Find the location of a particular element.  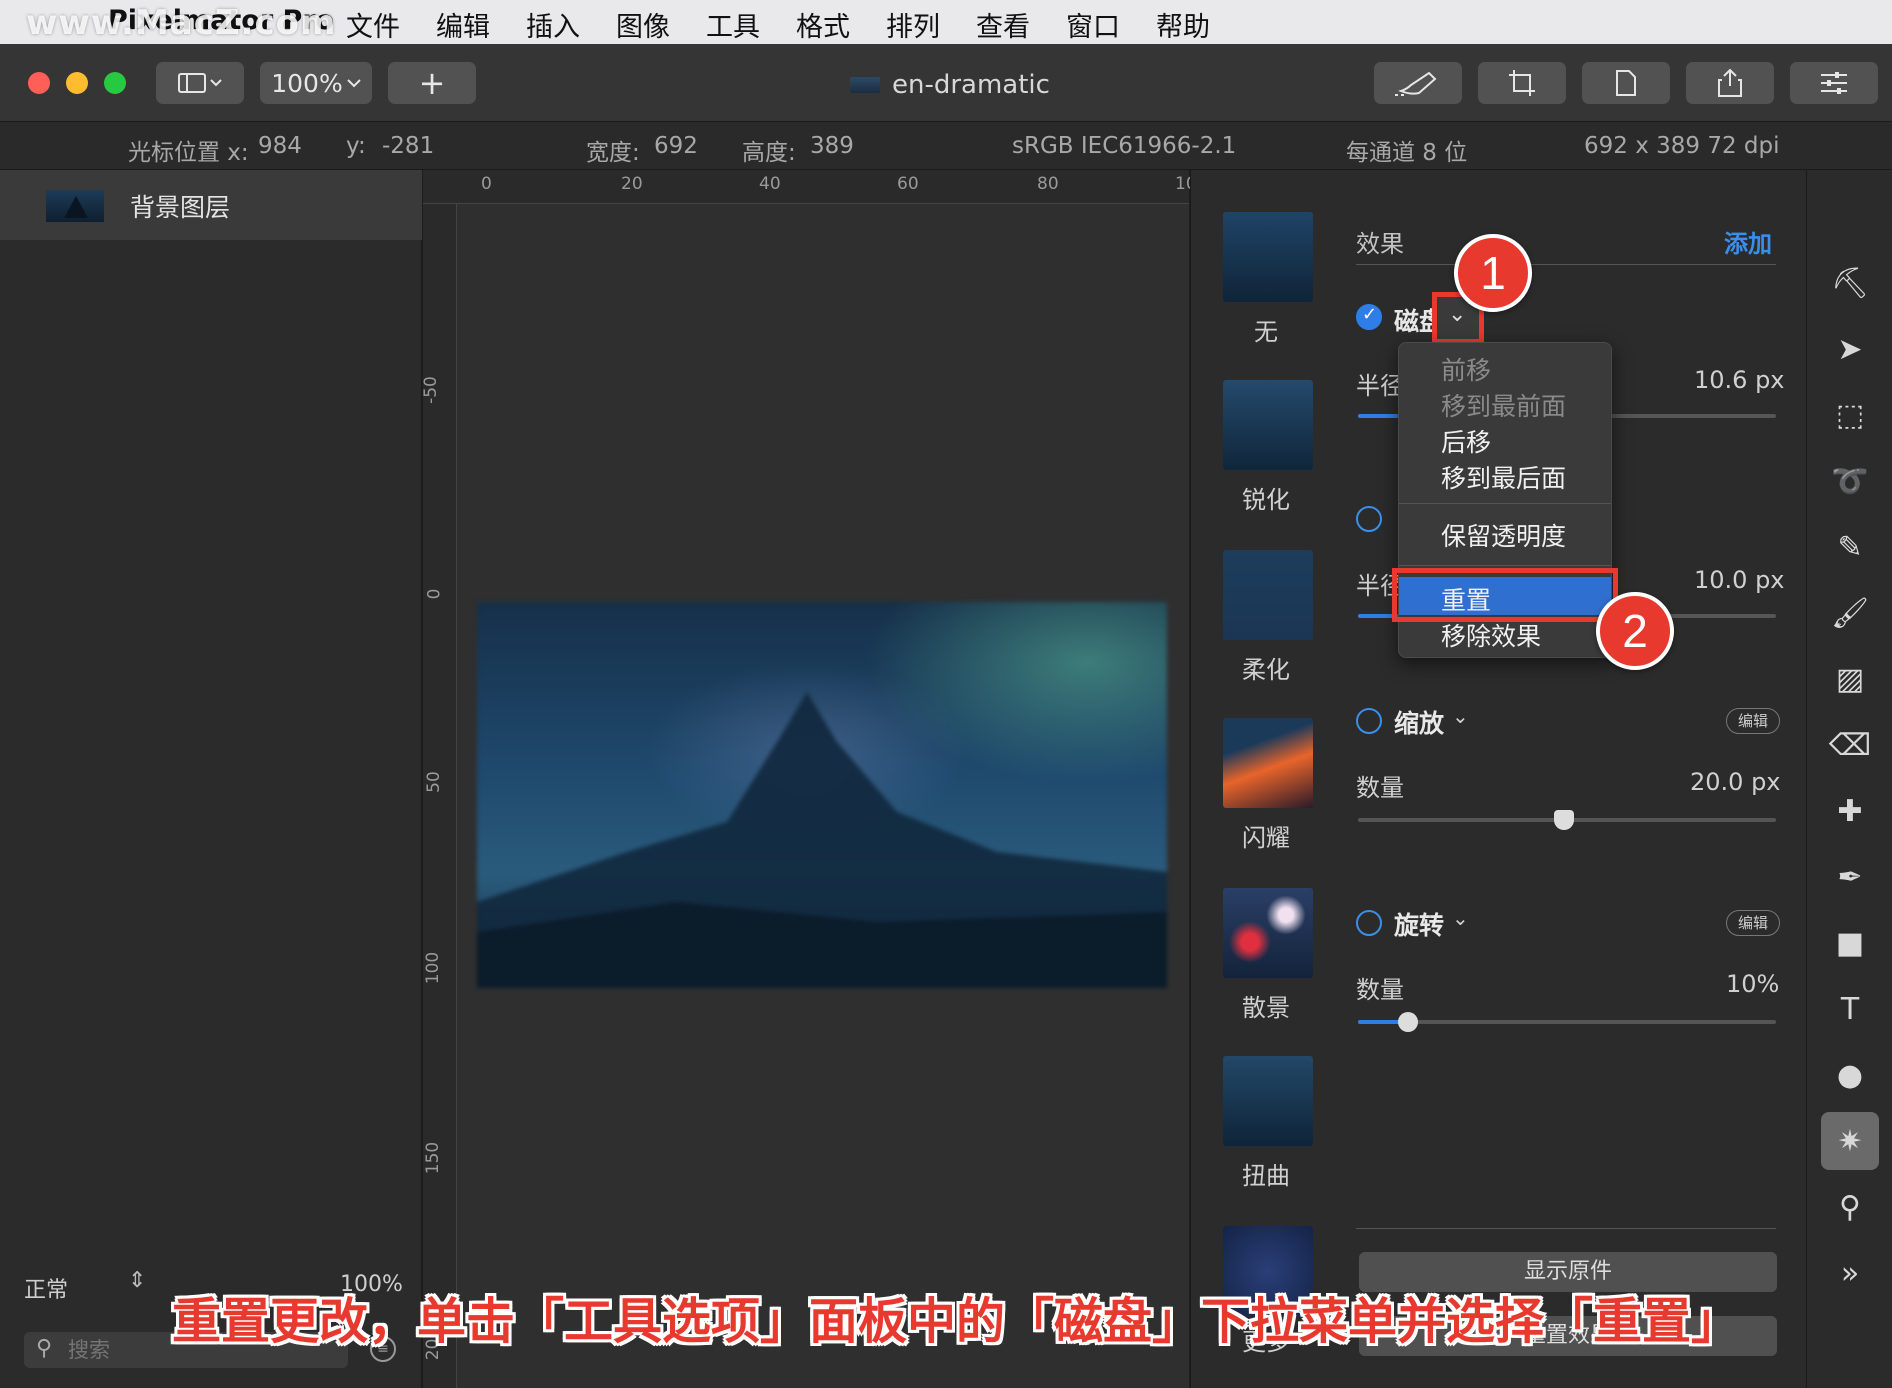

ruler-tick: 60 is located at coordinates (908, 184).